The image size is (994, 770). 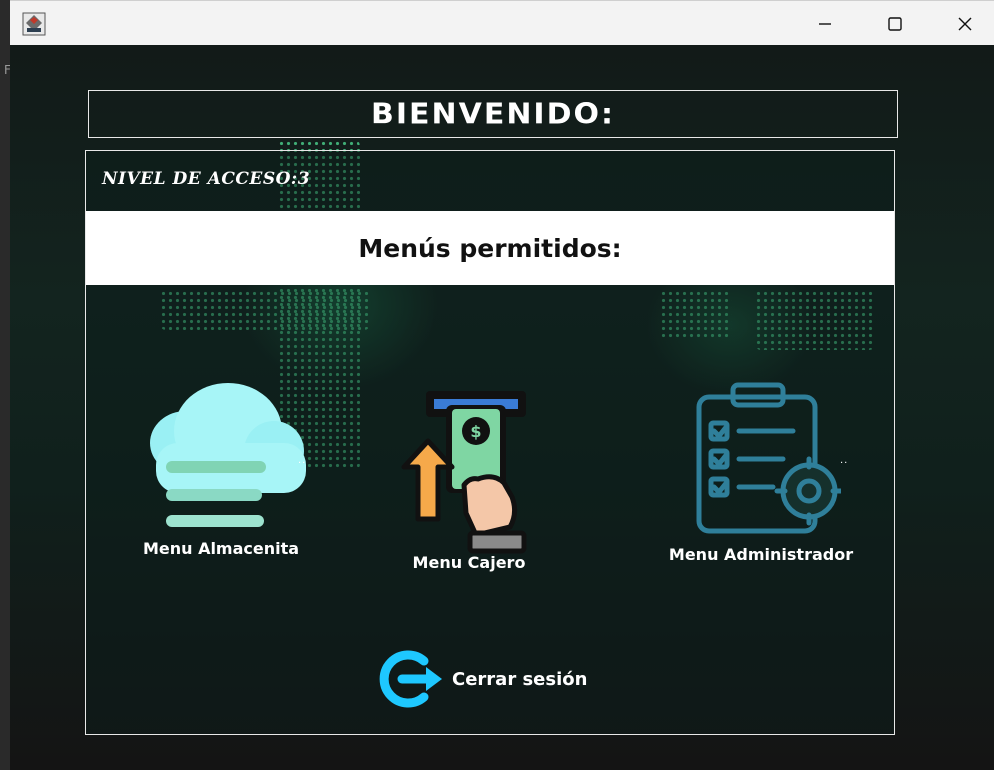 What do you see at coordinates (228, 455) in the screenshot?
I see `cloud-icon` at bounding box center [228, 455].